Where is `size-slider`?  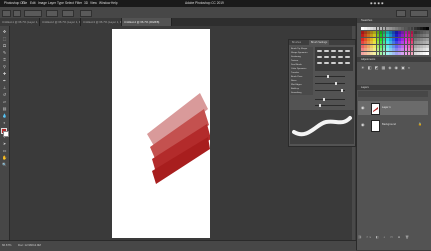
size-slider is located at coordinates (334, 76).